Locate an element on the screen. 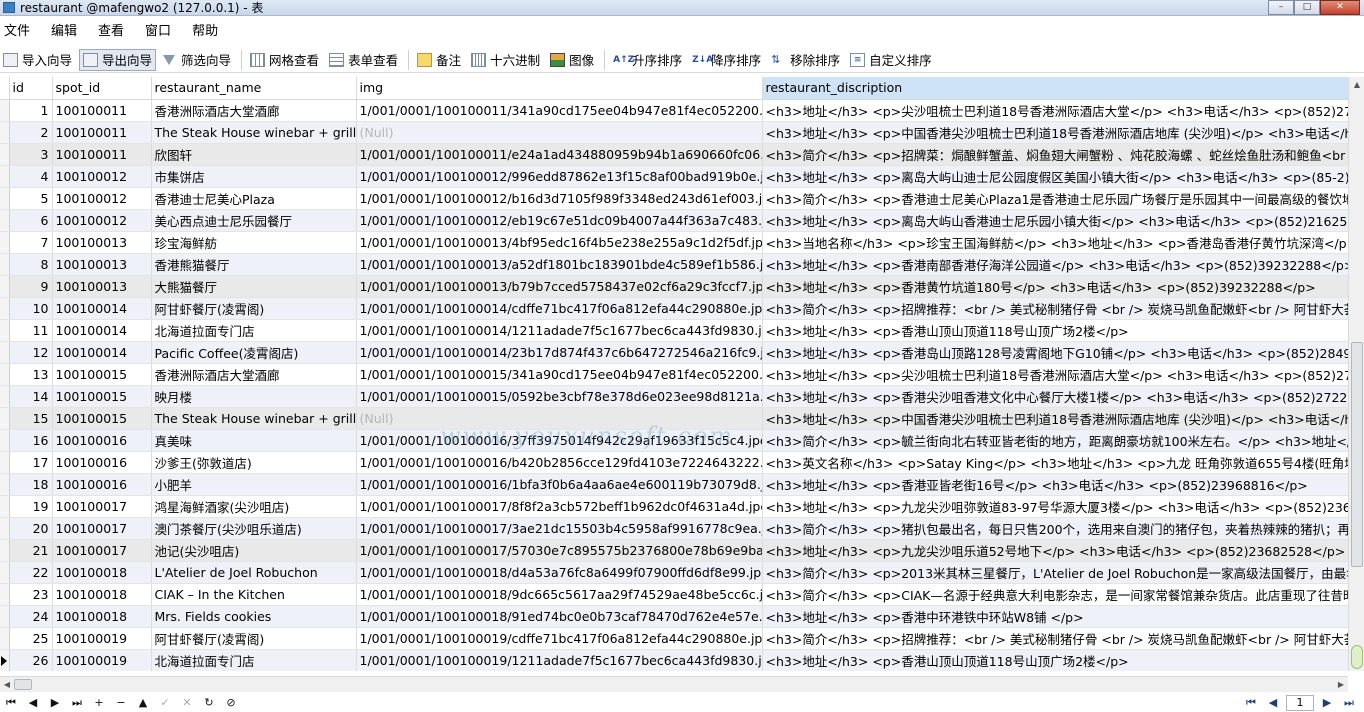 The height and width of the screenshot is (712, 1364). column-header-id: id is located at coordinates (31, 88).